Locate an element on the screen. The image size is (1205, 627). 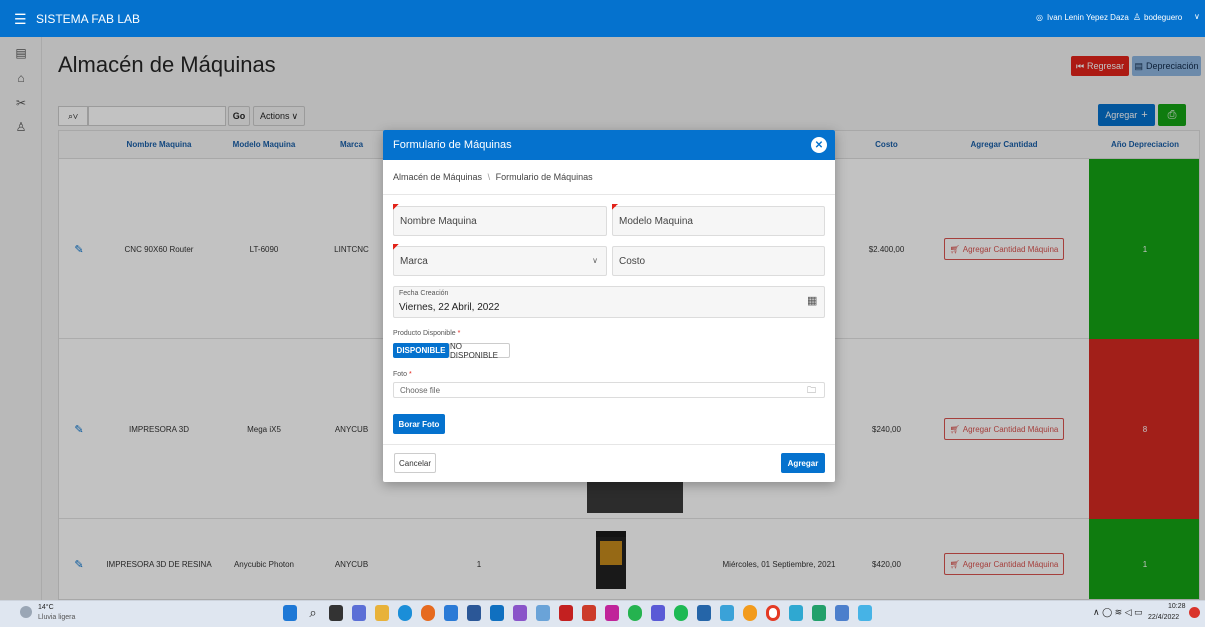
app-title: SISTEMA FAB LAB is located at coordinates (88, 19).